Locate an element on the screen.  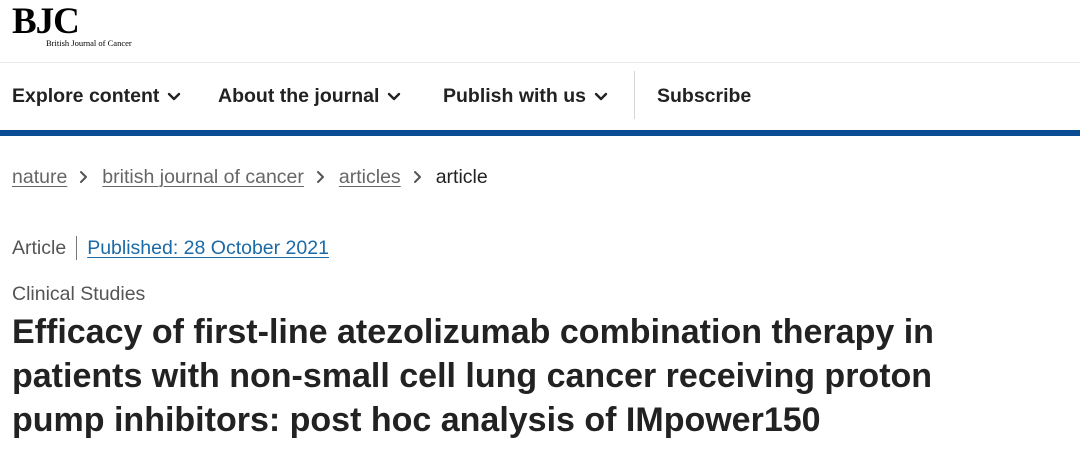
nav-publish-with-us: Publish with us is located at coordinates (525, 96).